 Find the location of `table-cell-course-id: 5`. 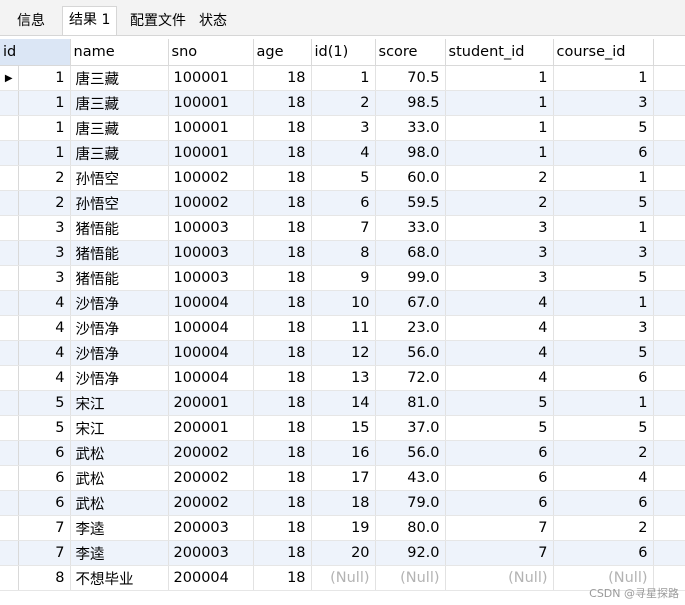

table-cell-course-id: 5 is located at coordinates (603, 278).